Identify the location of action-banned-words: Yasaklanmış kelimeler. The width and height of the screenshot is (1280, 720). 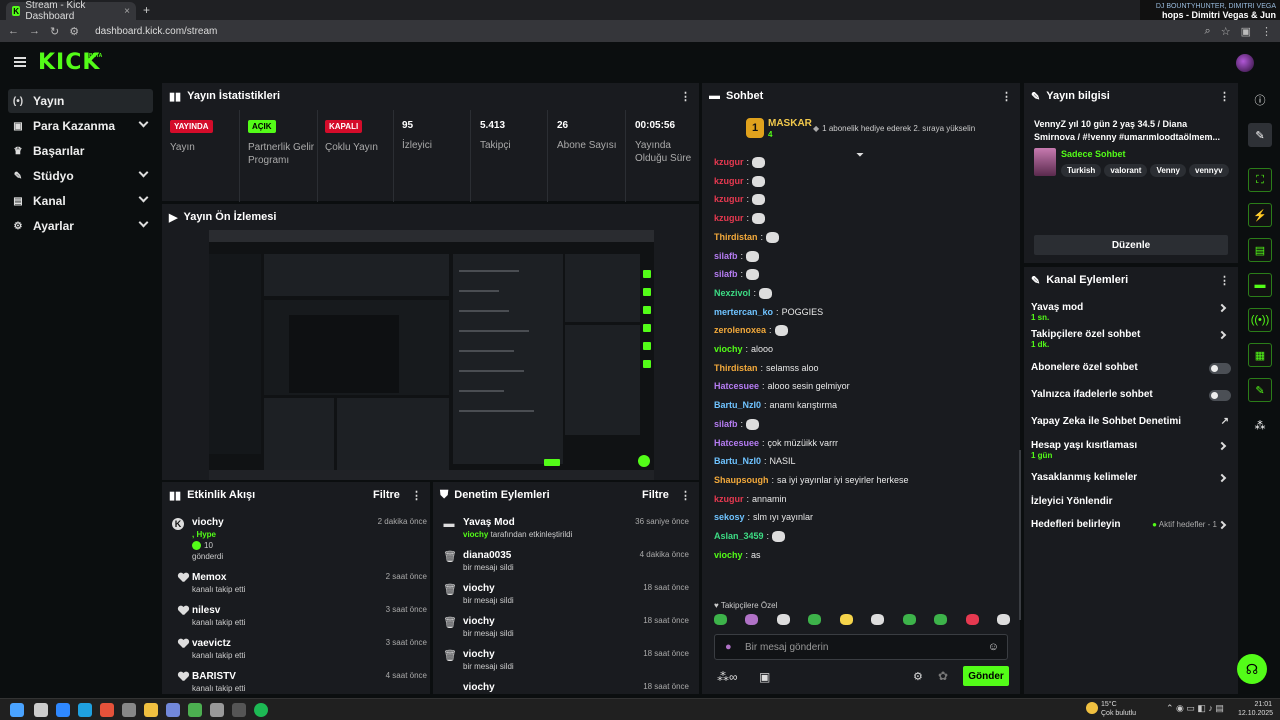
(1131, 479).